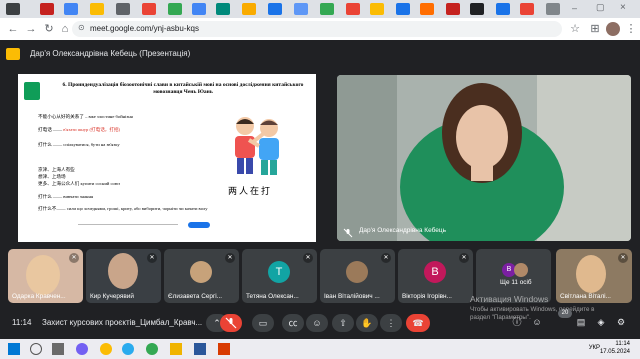 The image size is (640, 359). What do you see at coordinates (13, 29) in the screenshot?
I see `back-icon: ←` at bounding box center [13, 29].